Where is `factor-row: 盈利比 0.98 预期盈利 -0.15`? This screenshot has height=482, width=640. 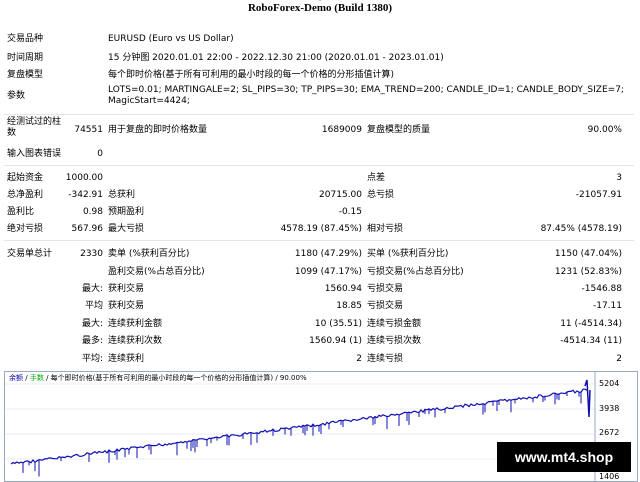
factor-row: 盈利比 0.98 预期盈利 -0.15 is located at coordinates (320, 212).